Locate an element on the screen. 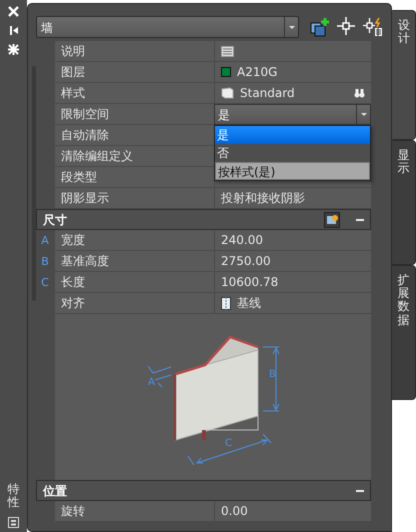  property-value: 2750.00 is located at coordinates (246, 261).